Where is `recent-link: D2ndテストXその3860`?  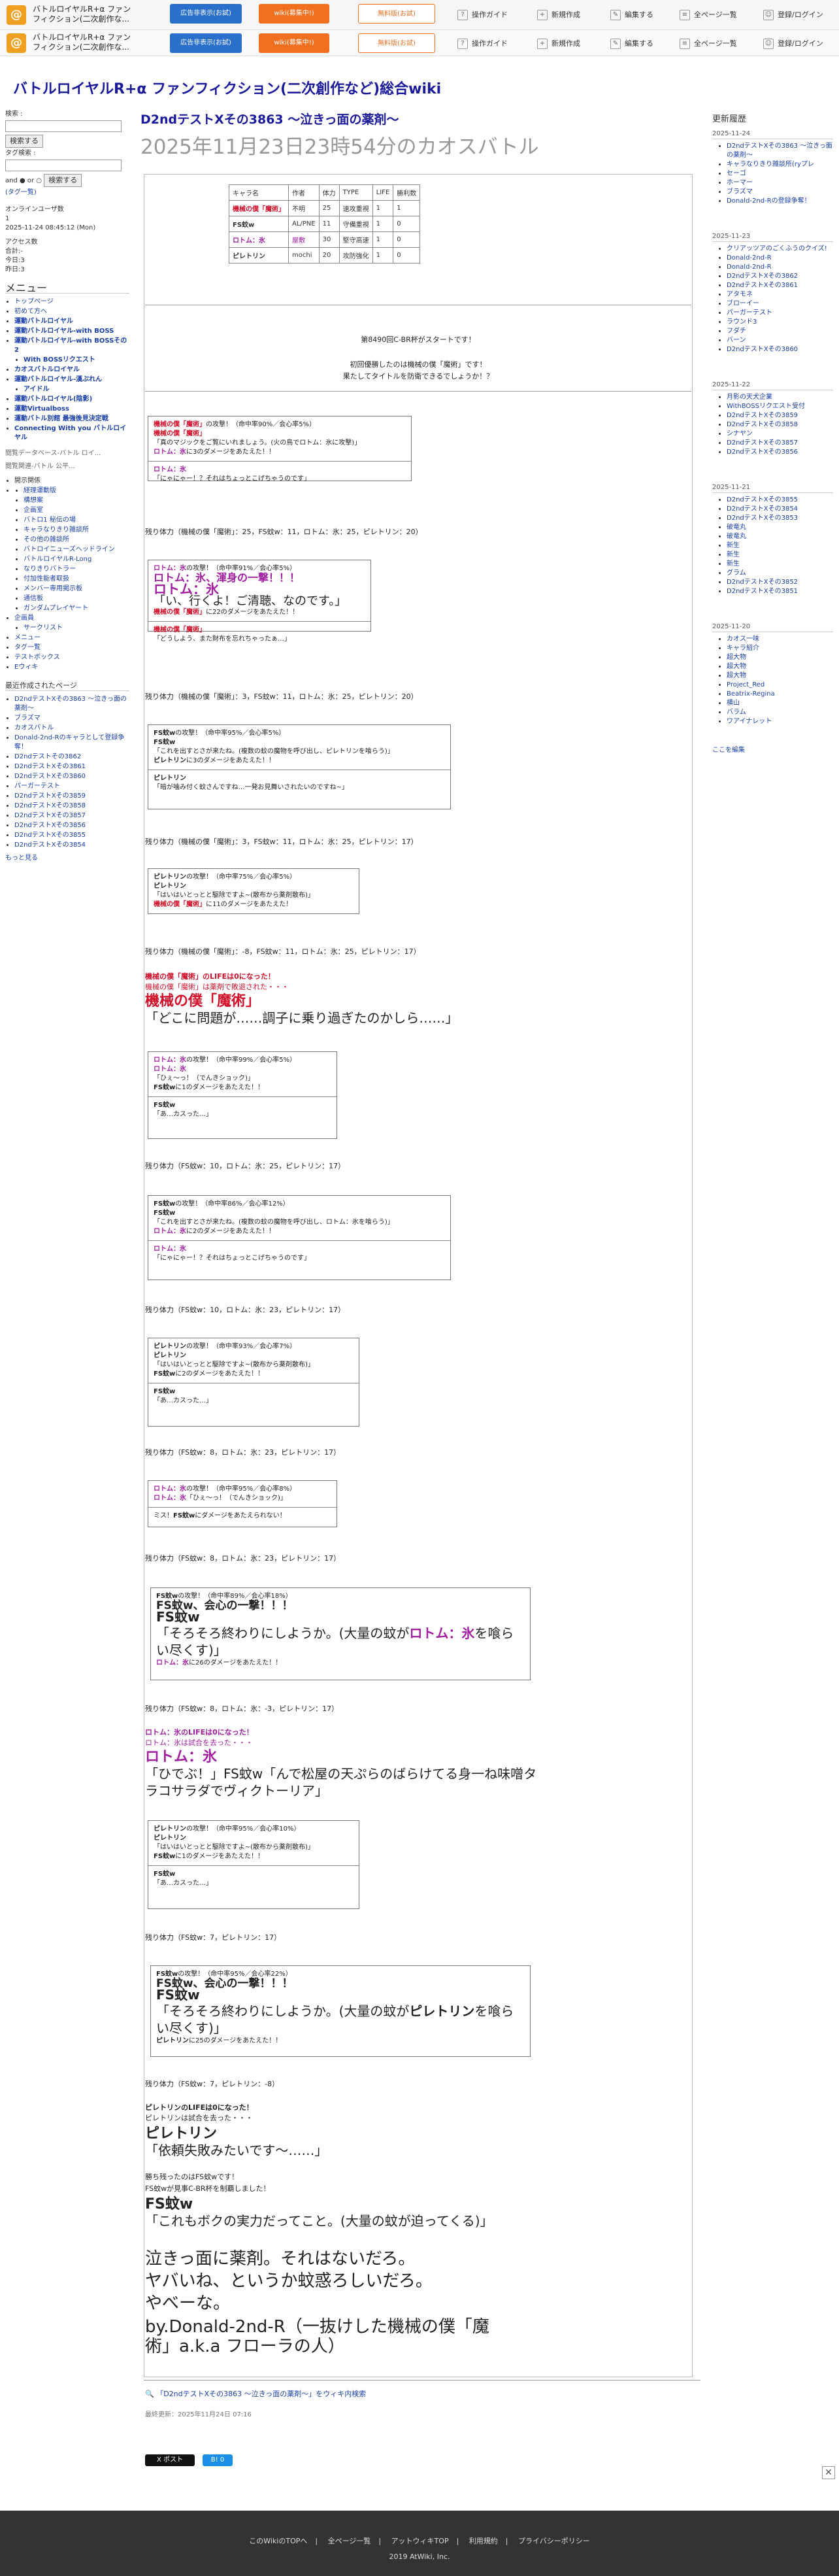
recent-link: D2ndテストXその3860 is located at coordinates (50, 776).